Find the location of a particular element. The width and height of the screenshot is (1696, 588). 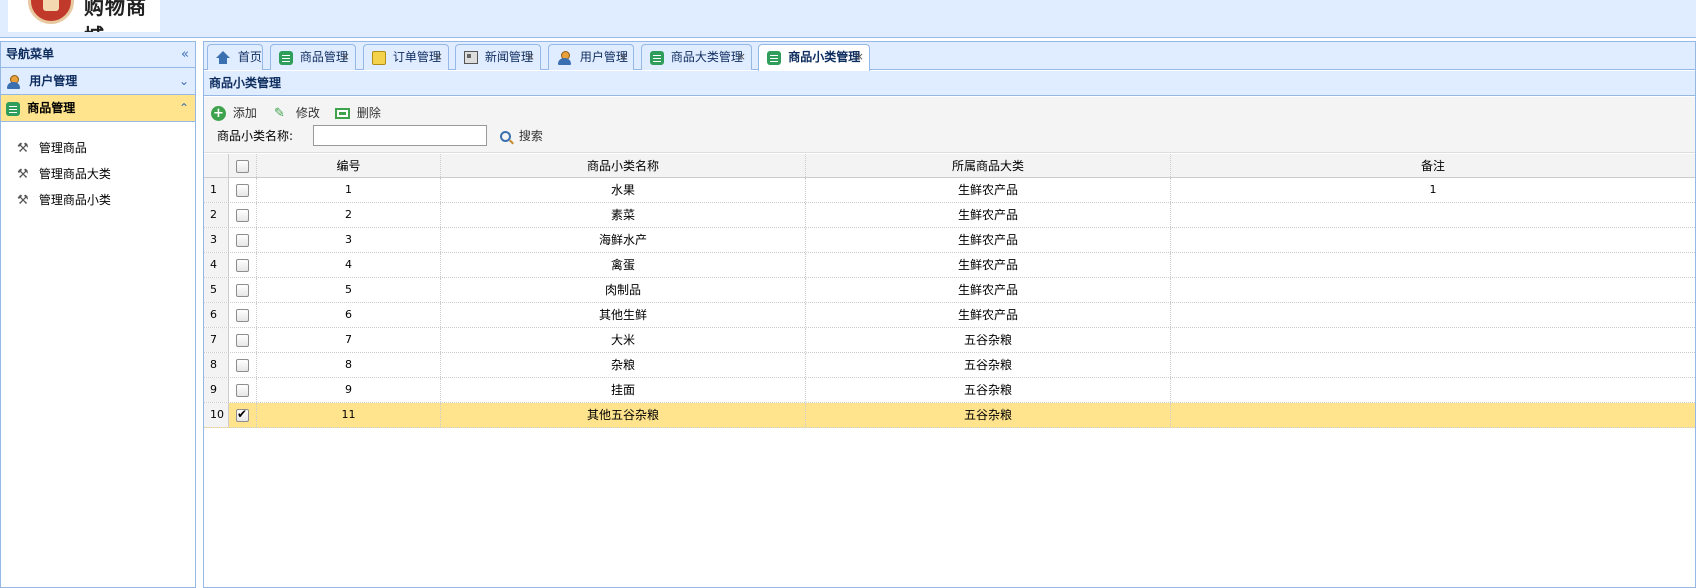

table-row: 6 6 其他生鲜 生鲜农产品 is located at coordinates (949, 315).